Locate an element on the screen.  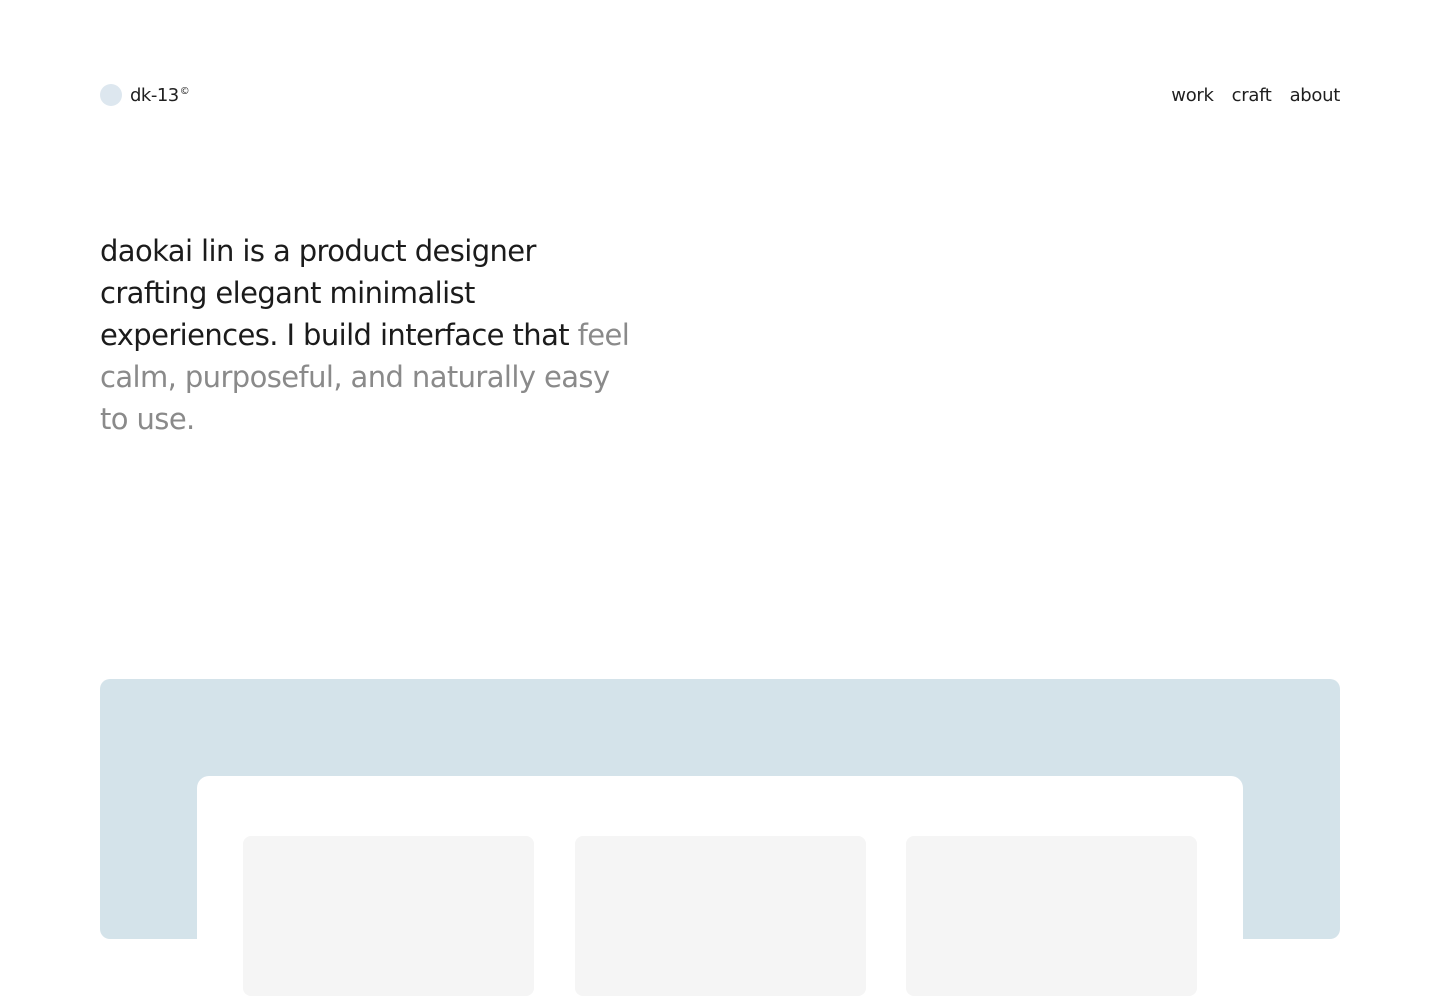
main-nav: work craft about is located at coordinates (1255, 95).